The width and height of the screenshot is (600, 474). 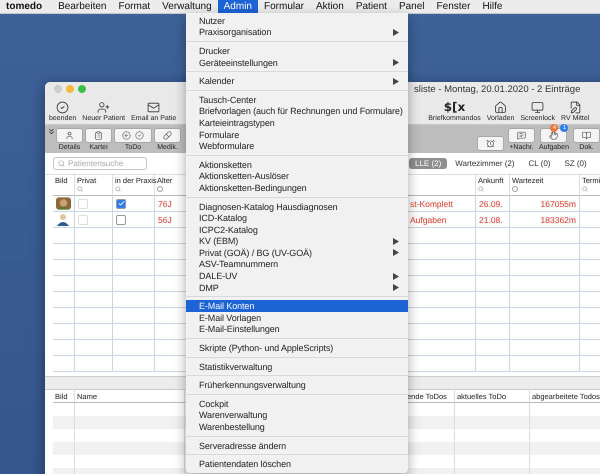 I want to click on house-icon, so click(x=501, y=107).